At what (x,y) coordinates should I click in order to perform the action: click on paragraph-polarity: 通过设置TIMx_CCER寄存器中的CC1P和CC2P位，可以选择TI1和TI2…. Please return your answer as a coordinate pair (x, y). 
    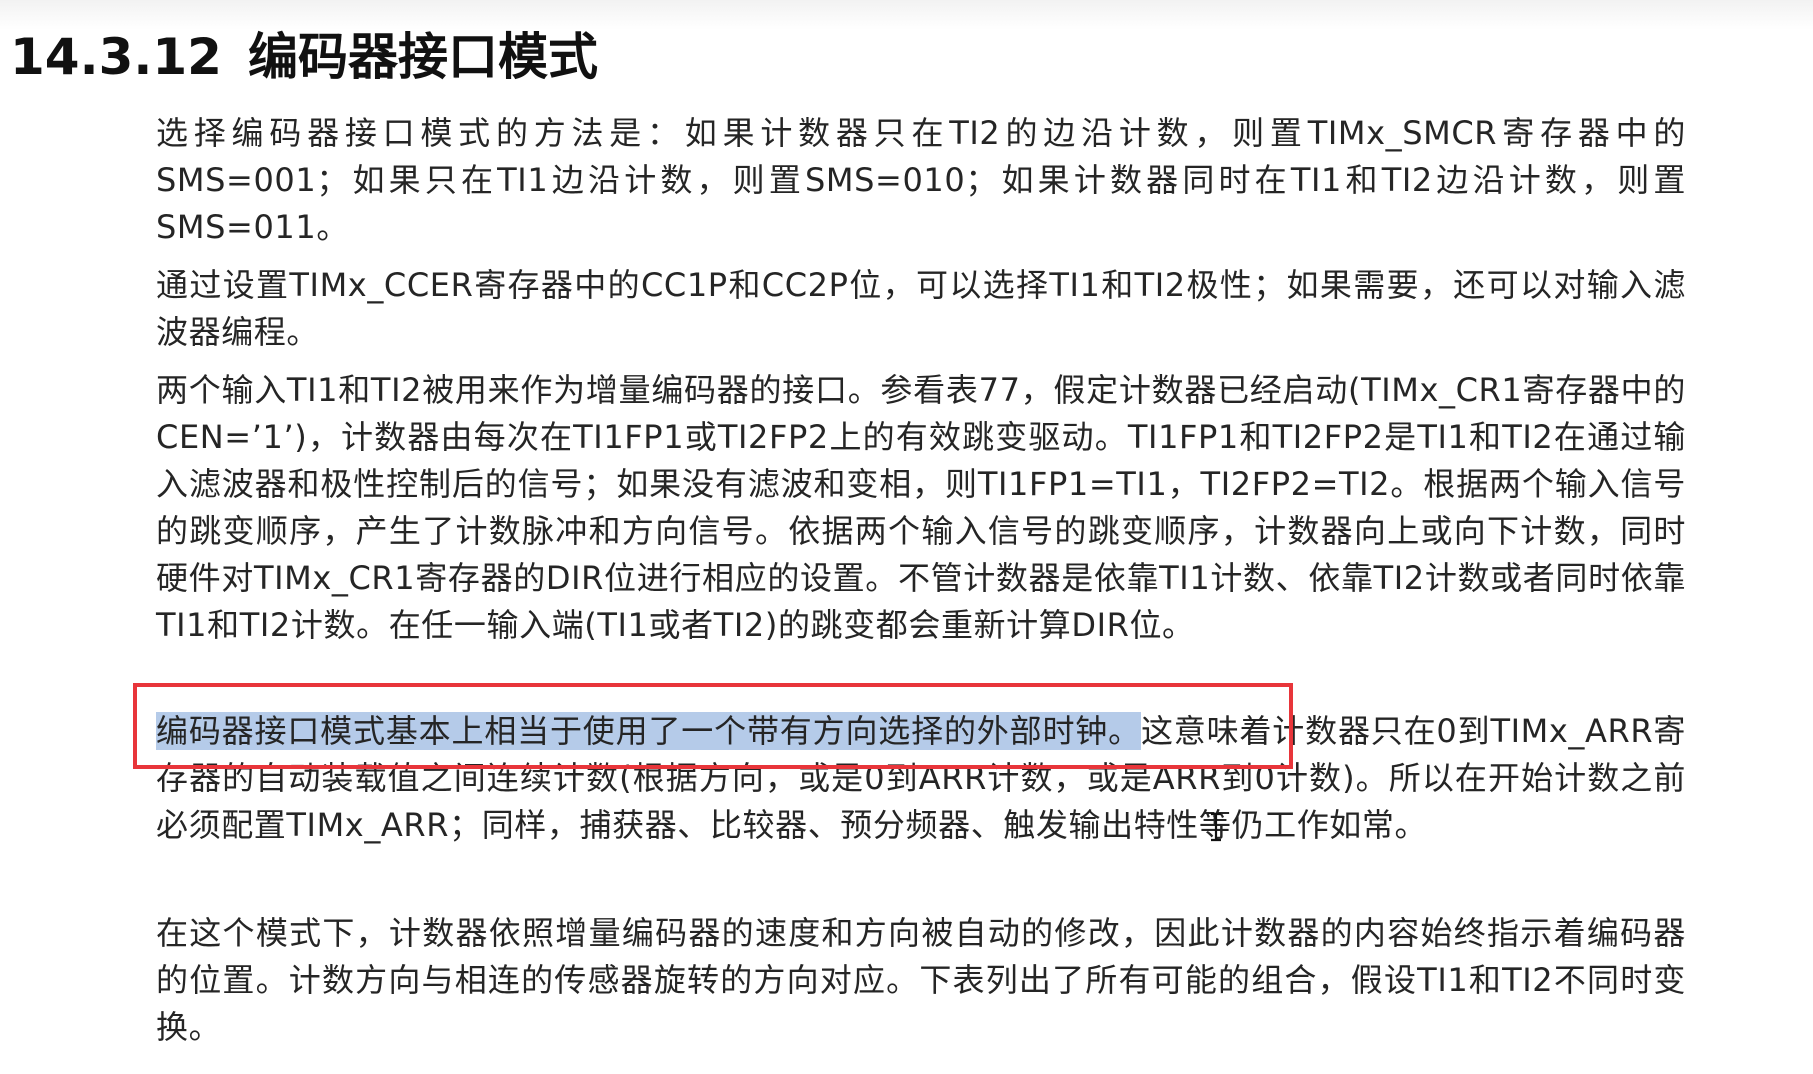
    Looking at the image, I should click on (921, 308).